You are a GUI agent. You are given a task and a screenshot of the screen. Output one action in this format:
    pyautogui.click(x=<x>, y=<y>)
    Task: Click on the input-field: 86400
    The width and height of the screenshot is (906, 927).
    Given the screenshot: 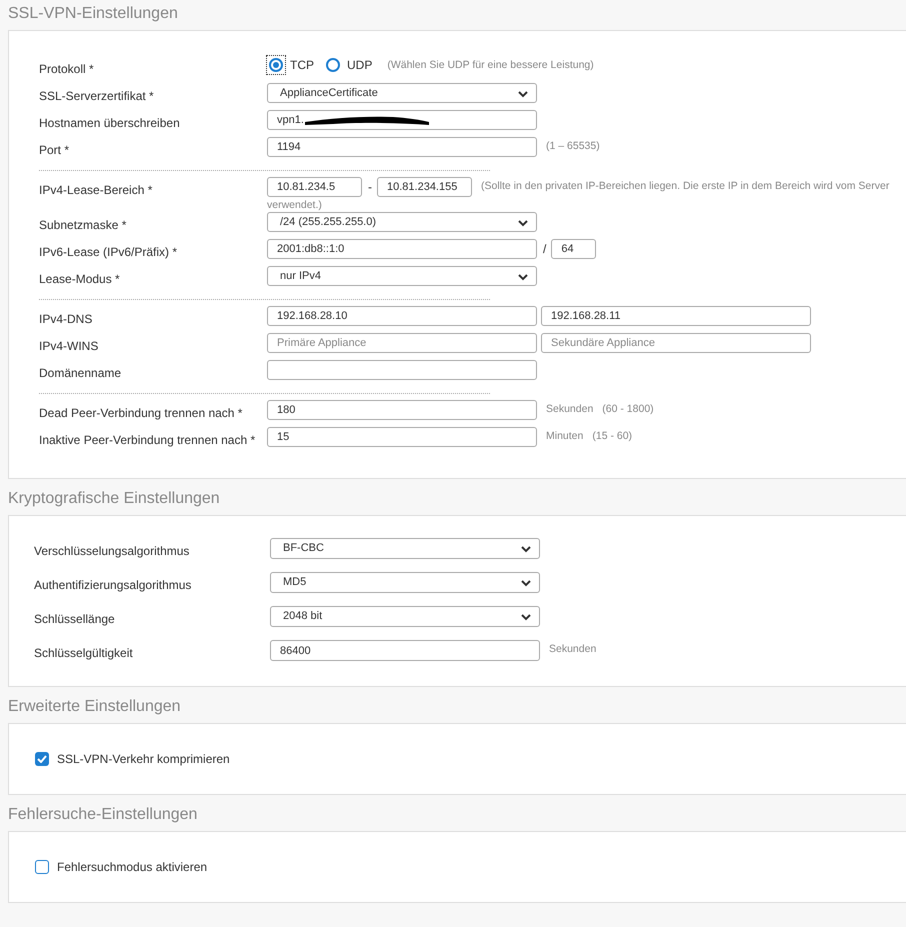 What is the action you would take?
    pyautogui.click(x=405, y=650)
    